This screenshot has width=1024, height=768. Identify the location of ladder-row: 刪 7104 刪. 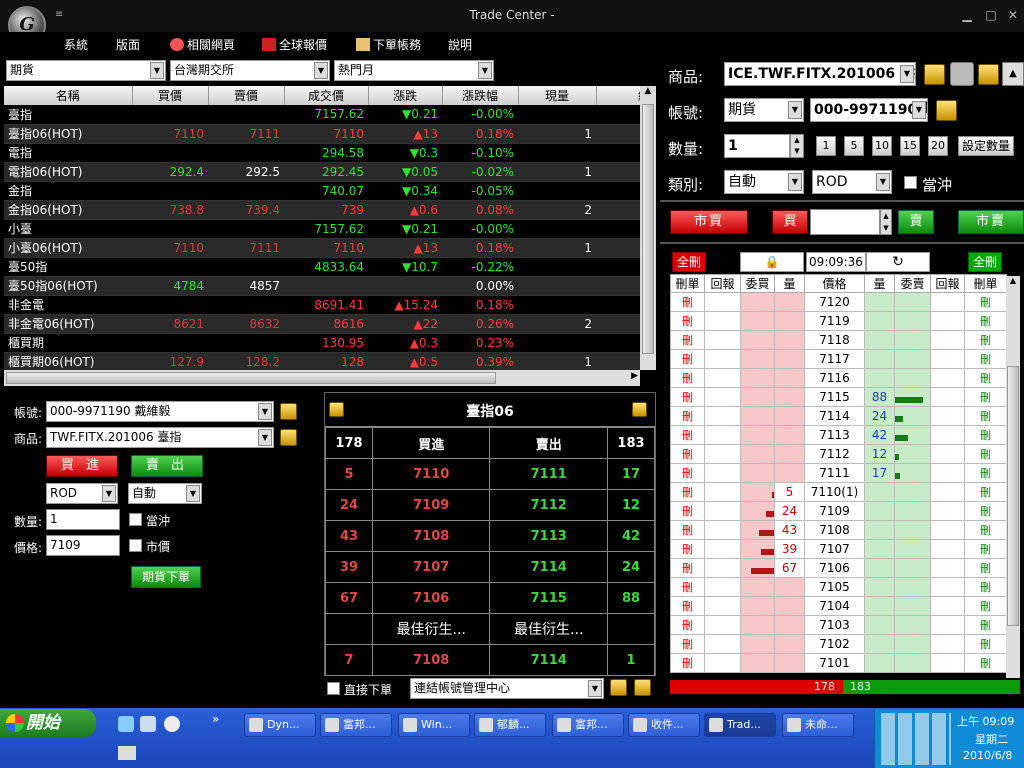
(838, 606).